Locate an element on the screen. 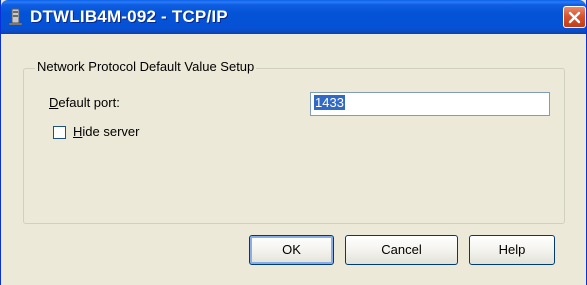 This screenshot has height=285, width=587. title-bar: DTWLIB4M-092 - TCP/IP is located at coordinates (293, 17).